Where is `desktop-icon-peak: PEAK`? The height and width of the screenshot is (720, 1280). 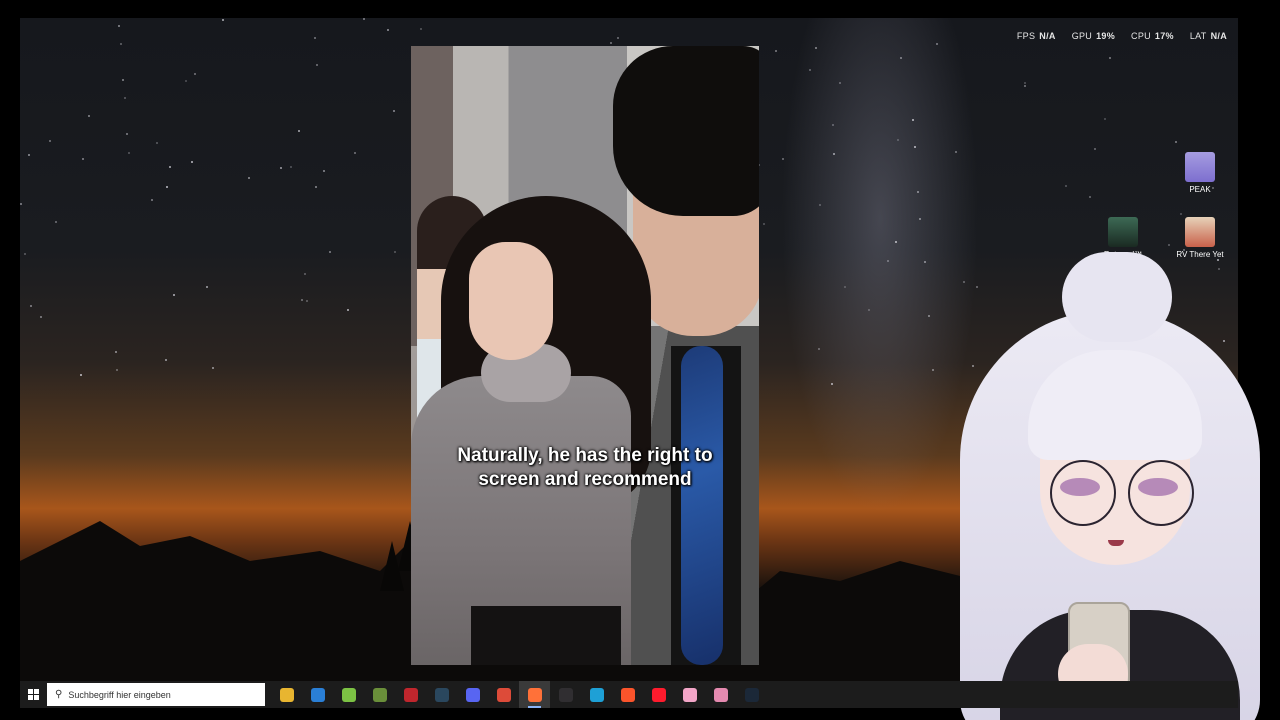
desktop-icon-peak: PEAK is located at coordinates (1200, 173).